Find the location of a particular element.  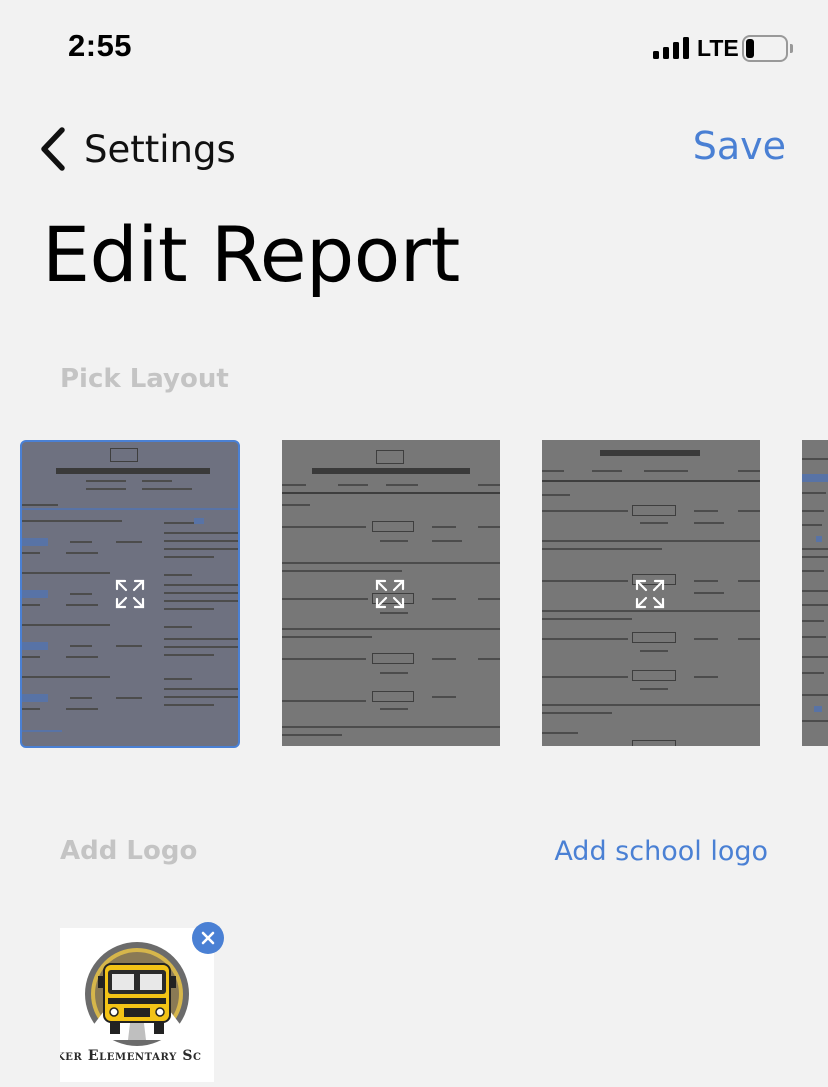

school-logo-thumbnail: ker Elementary Sc is located at coordinates (137, 1005).